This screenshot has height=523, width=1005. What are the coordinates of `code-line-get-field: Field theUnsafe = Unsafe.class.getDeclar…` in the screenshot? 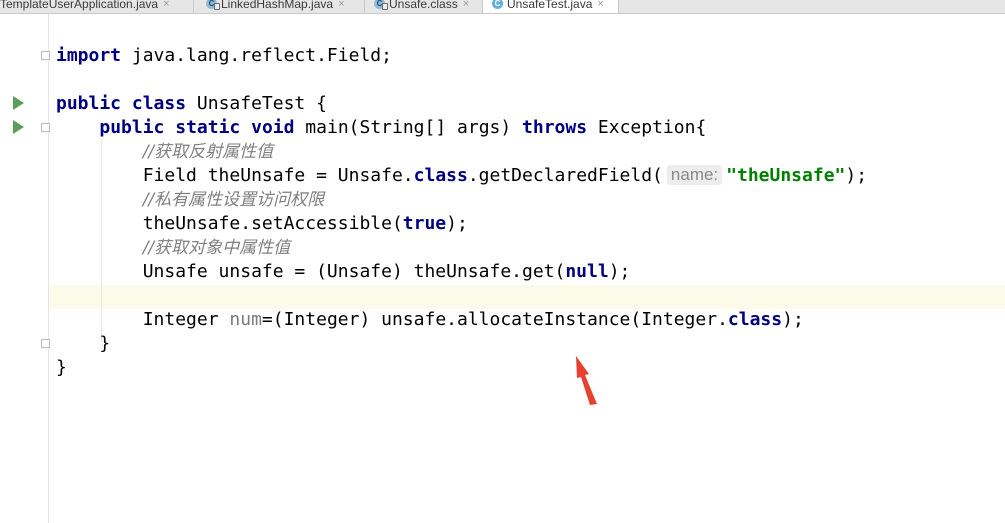 It's located at (461, 176).